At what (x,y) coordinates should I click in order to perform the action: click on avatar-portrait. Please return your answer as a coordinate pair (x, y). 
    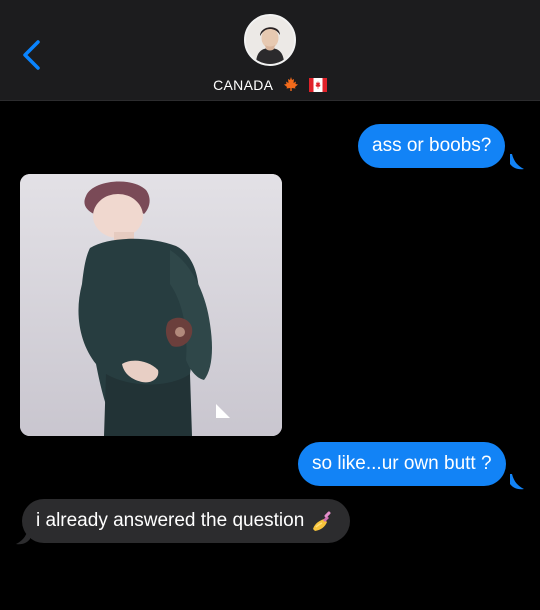
    Looking at the image, I should click on (270, 40).